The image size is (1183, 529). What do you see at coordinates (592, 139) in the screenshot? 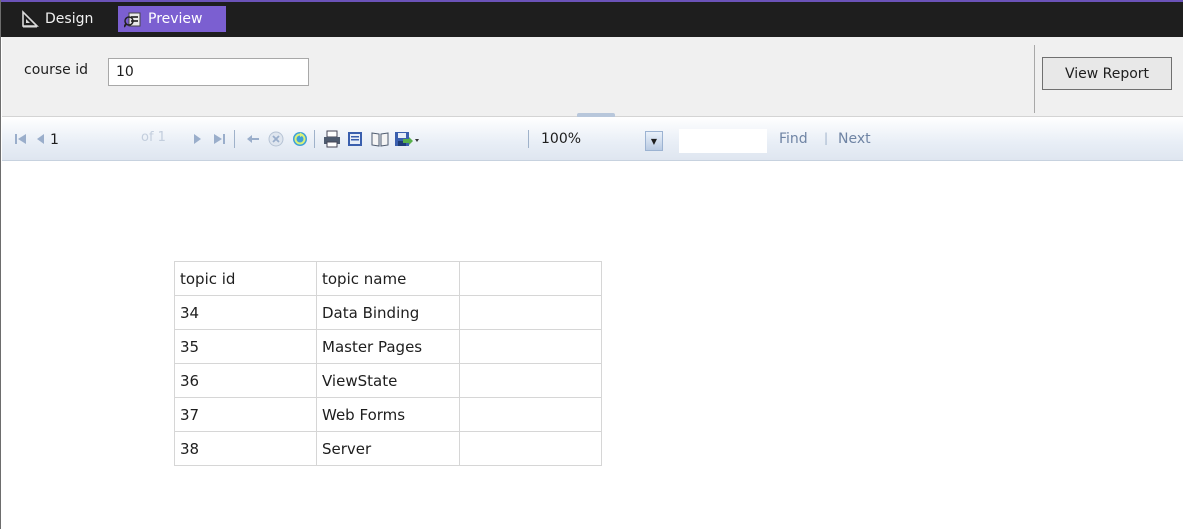
I see `report-toolbar: of 1 100% ▼ Fin` at bounding box center [592, 139].